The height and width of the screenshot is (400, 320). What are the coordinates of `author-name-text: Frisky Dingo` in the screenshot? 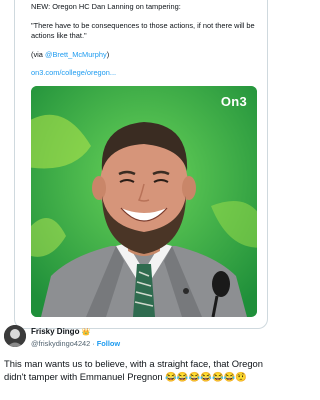 It's located at (55, 331).